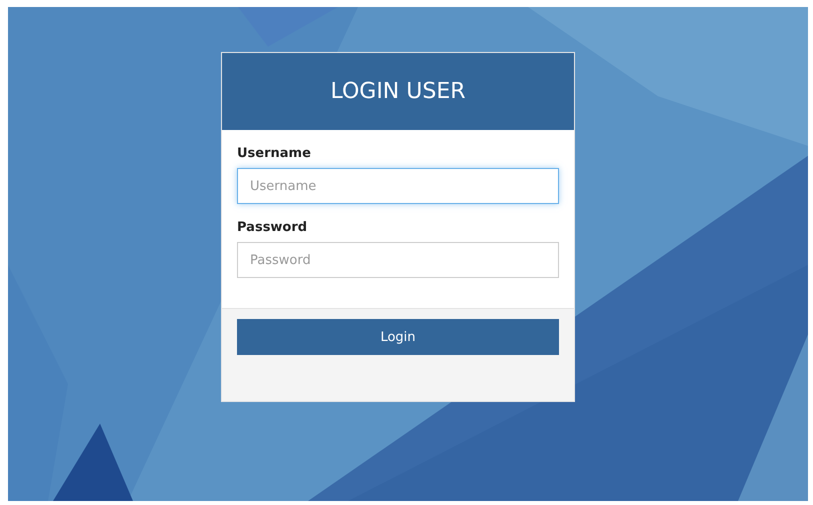 The image size is (813, 505). Describe the element at coordinates (398, 260) in the screenshot. I see `input-field: Password` at that location.